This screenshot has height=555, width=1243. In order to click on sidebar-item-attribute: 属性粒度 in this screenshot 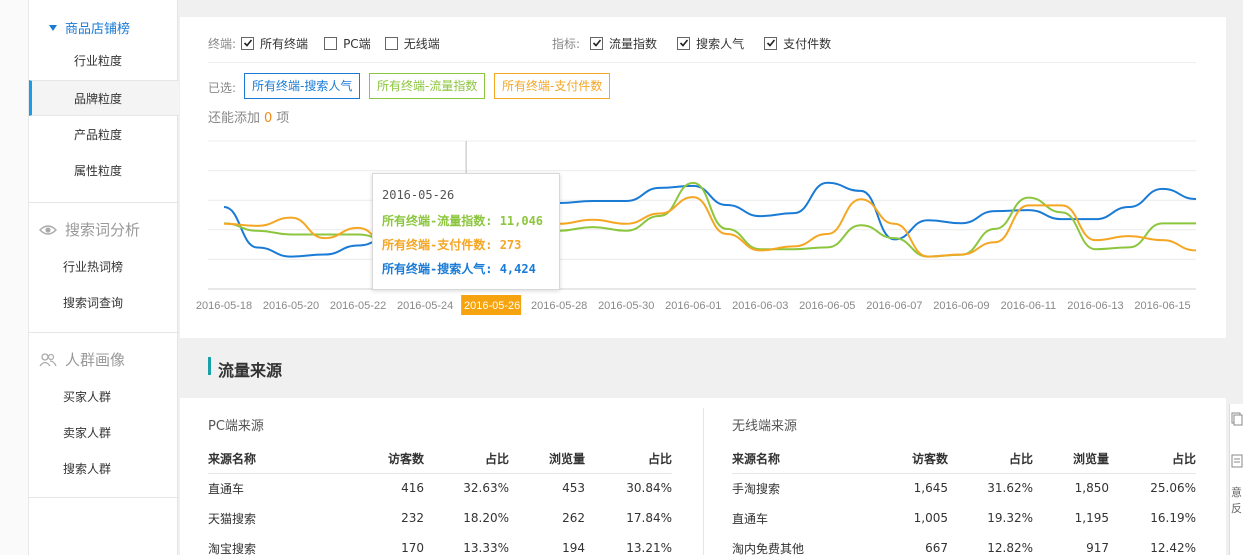, I will do `click(104, 171)`.